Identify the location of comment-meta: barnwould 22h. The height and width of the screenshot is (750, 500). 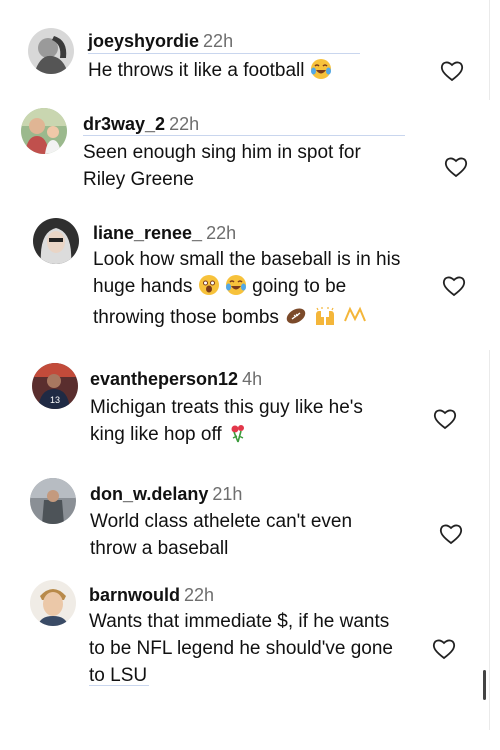
(151, 595).